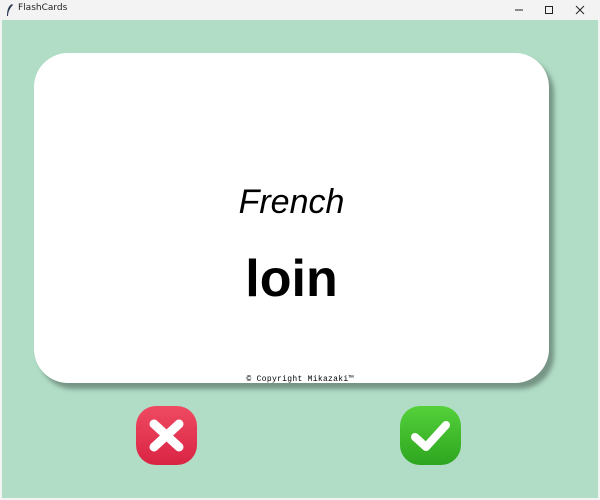 The height and width of the screenshot is (500, 600). I want to click on minimize-button, so click(519, 10).